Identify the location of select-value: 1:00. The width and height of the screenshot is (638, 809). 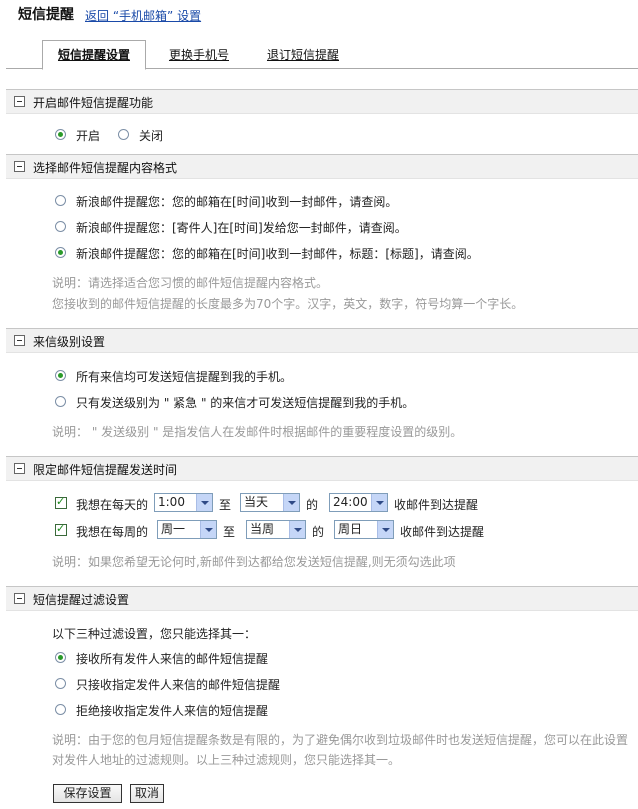
(171, 502).